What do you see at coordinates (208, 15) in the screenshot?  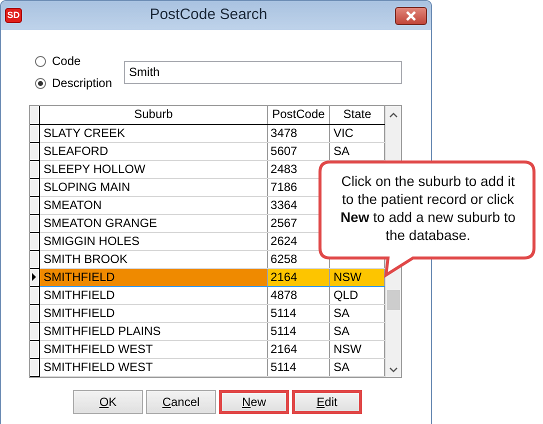 I see `window-title: PostCode Search` at bounding box center [208, 15].